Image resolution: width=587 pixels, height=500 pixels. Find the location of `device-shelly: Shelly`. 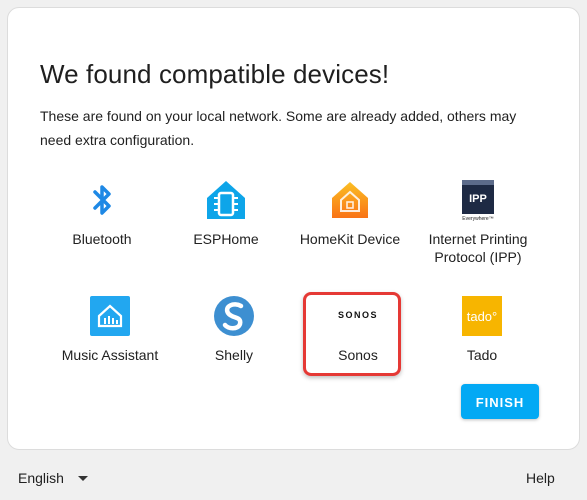

device-shelly: Shelly is located at coordinates (234, 329).